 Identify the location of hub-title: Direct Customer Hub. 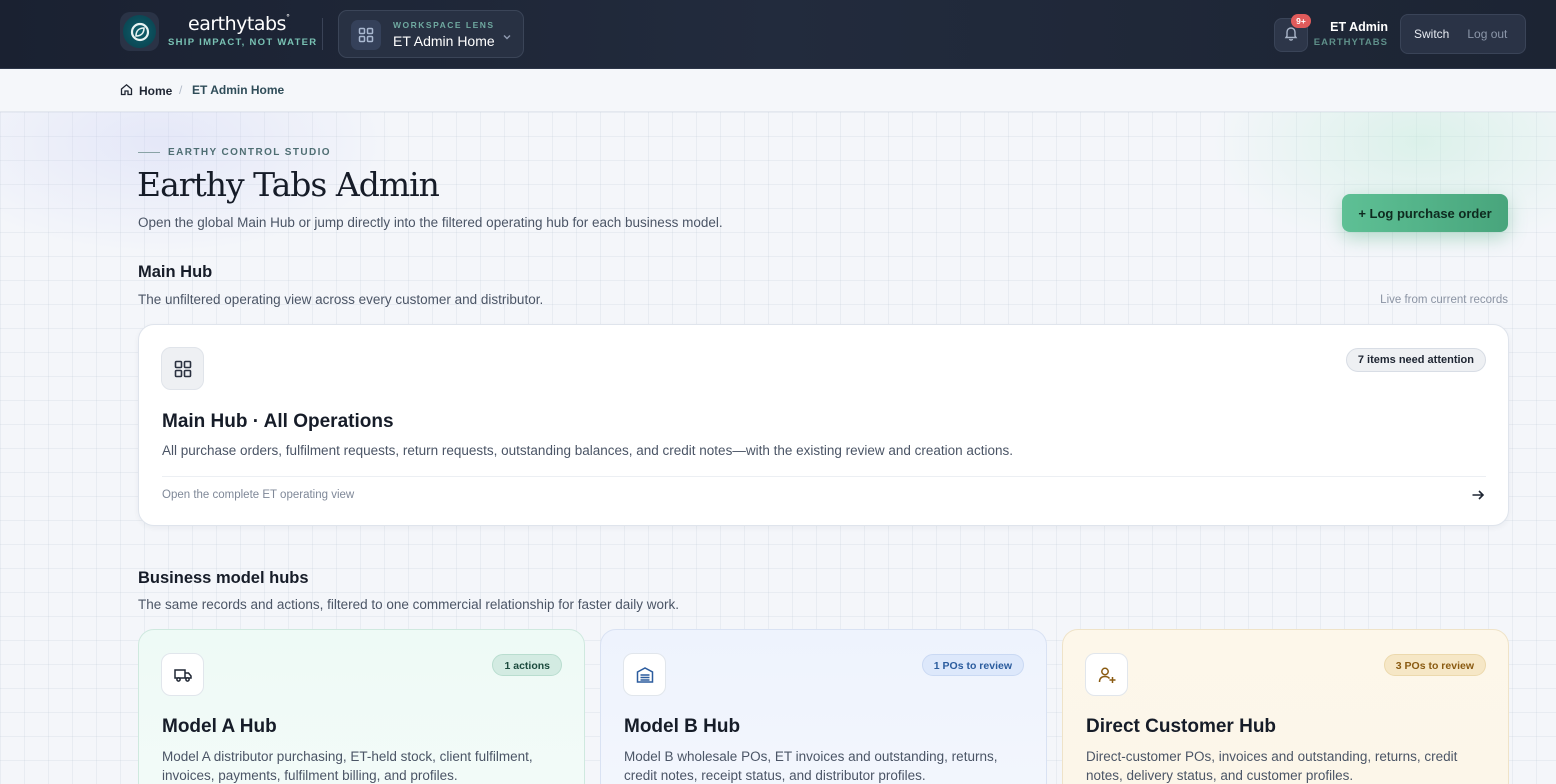
(1181, 726).